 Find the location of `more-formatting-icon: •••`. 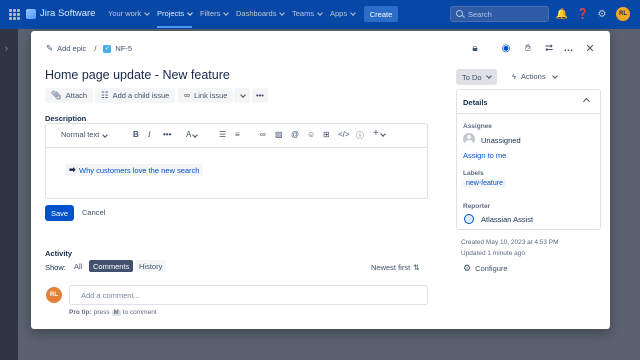

more-formatting-icon: ••• is located at coordinates (167, 134).